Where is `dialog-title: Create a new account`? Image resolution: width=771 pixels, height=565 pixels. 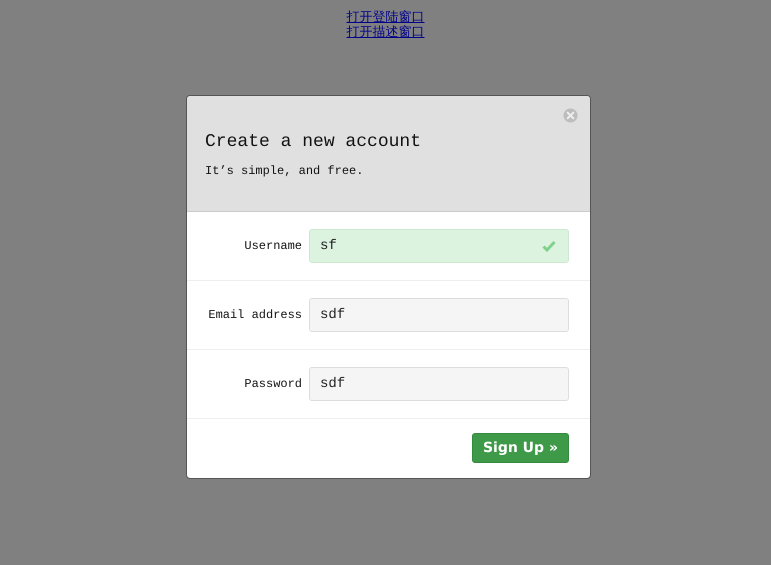
dialog-title: Create a new account is located at coordinates (313, 142).